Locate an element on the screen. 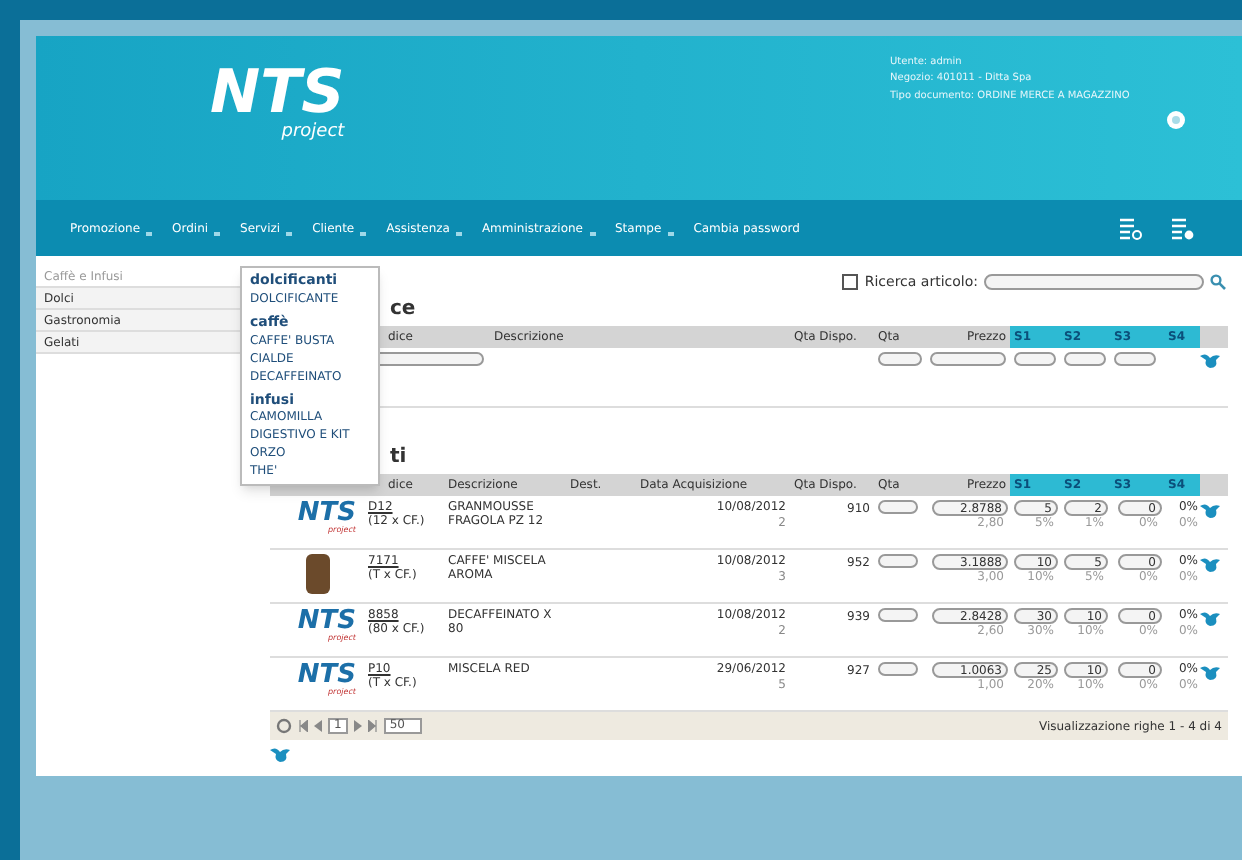 This screenshot has height=860, width=1242. refresh-icon is located at coordinates (284, 726).